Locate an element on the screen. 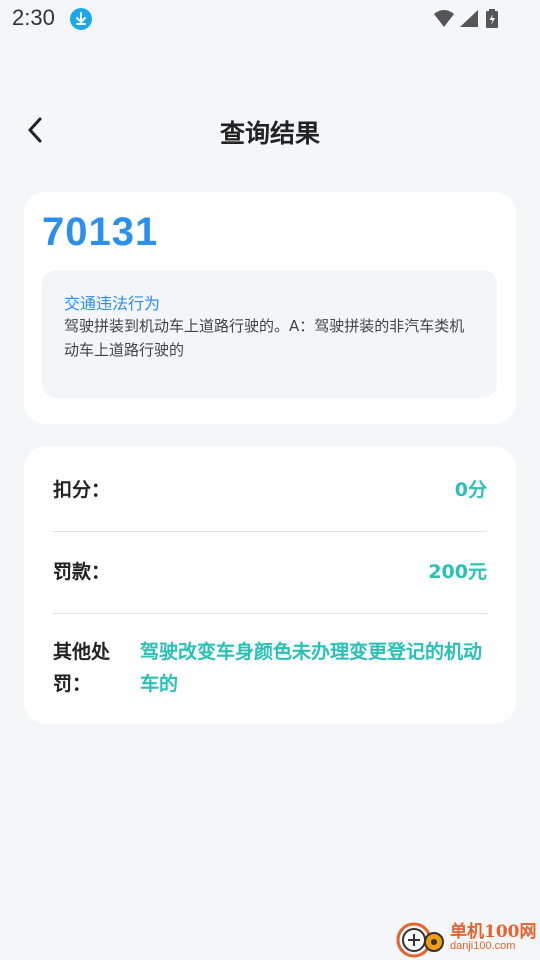  signal-icon is located at coordinates (469, 18).